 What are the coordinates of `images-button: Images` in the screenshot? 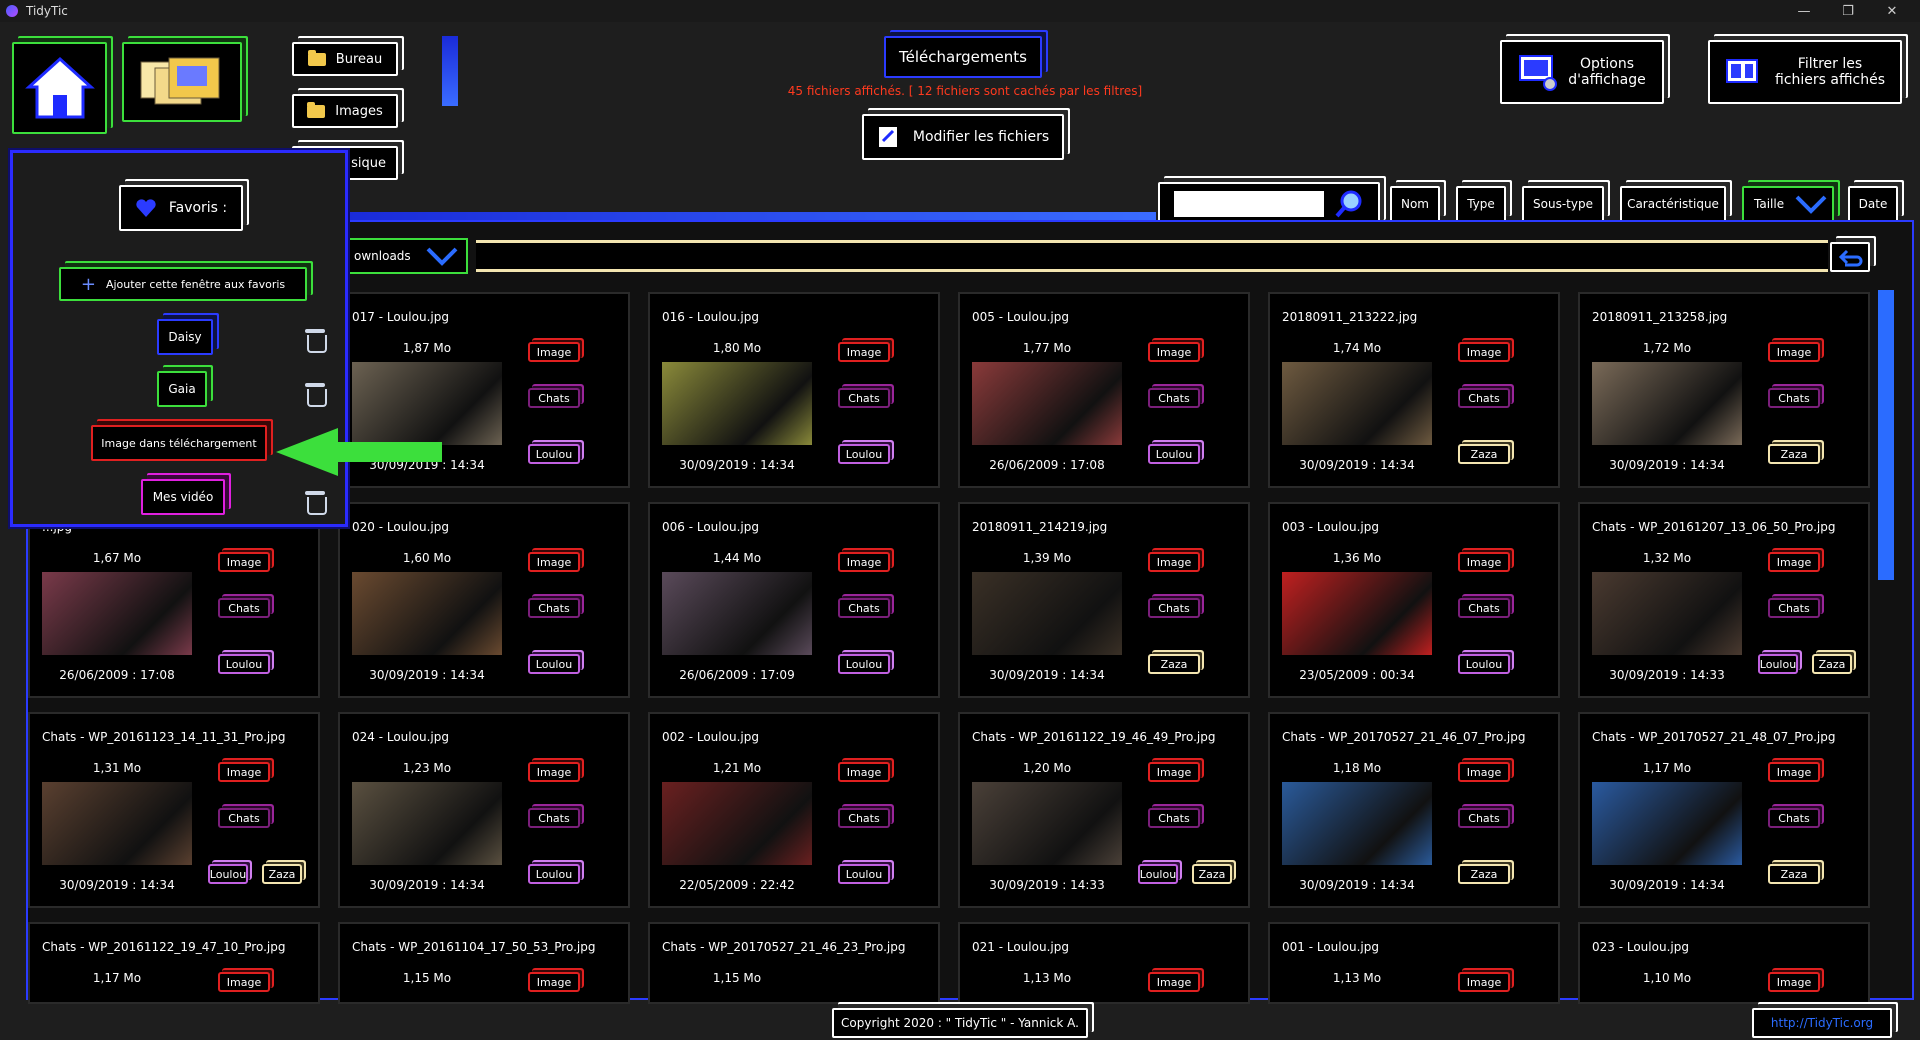 It's located at (345, 111).